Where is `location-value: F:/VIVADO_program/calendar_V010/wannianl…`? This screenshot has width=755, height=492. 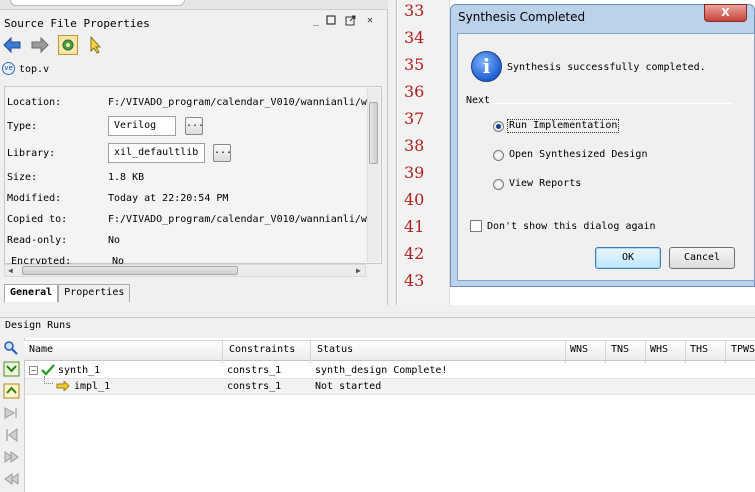 location-value: F:/VIVADO_program/calendar_V010/wannianl… is located at coordinates (237, 102).